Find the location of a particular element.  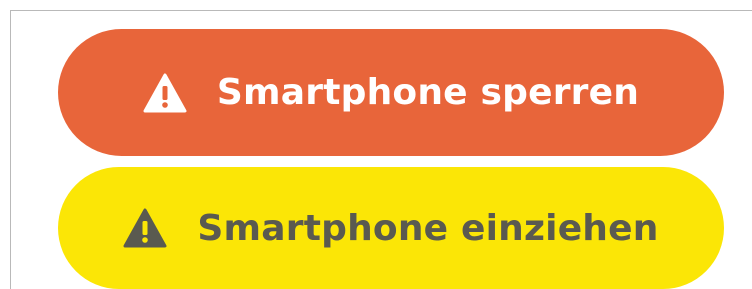

lock-smartphone-label: Smartphone sperren is located at coordinates (428, 92).